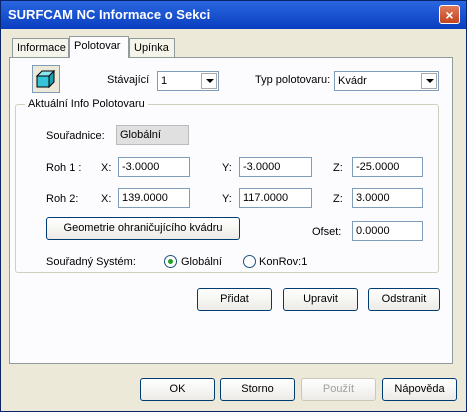  What do you see at coordinates (233, 15) in the screenshot?
I see `title-bar: SURFCAM NC Informace o Sekci ×` at bounding box center [233, 15].